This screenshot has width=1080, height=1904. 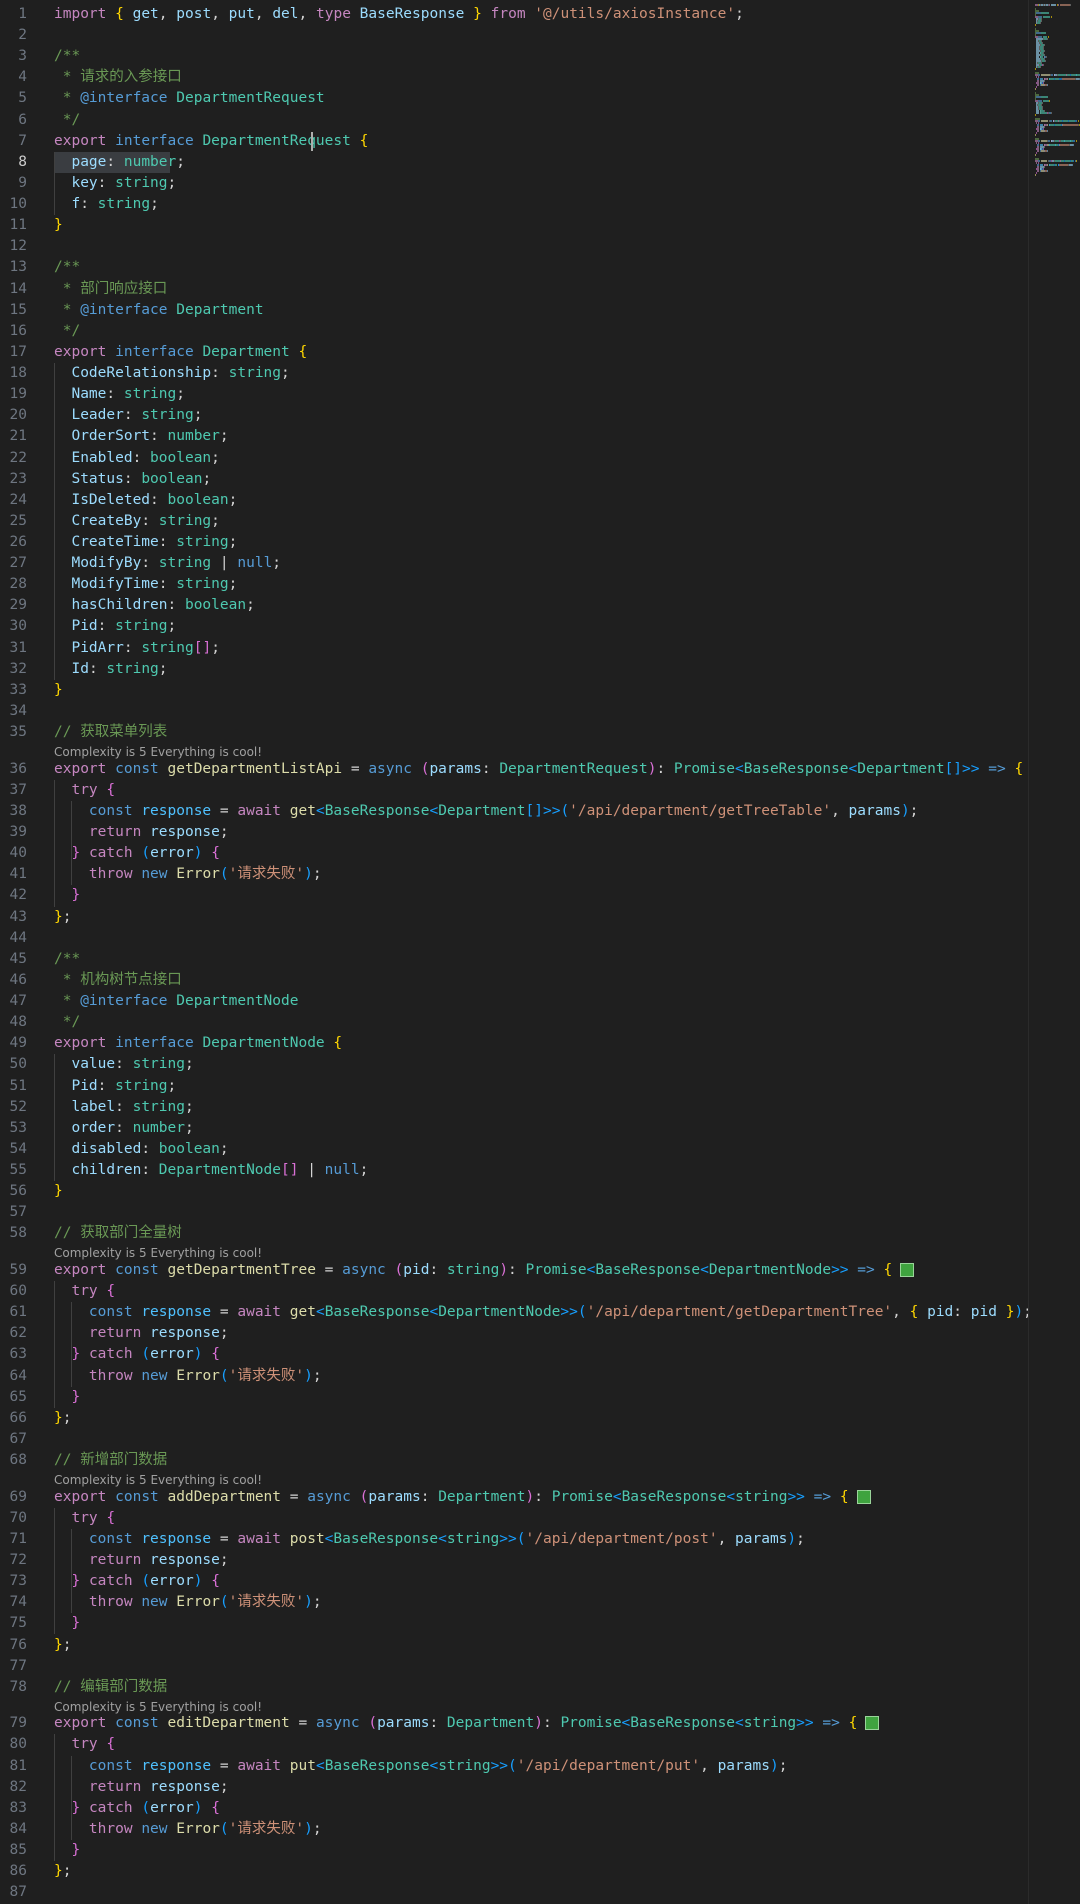 I want to click on code-line: 9 key: string;, so click(x=514, y=183).